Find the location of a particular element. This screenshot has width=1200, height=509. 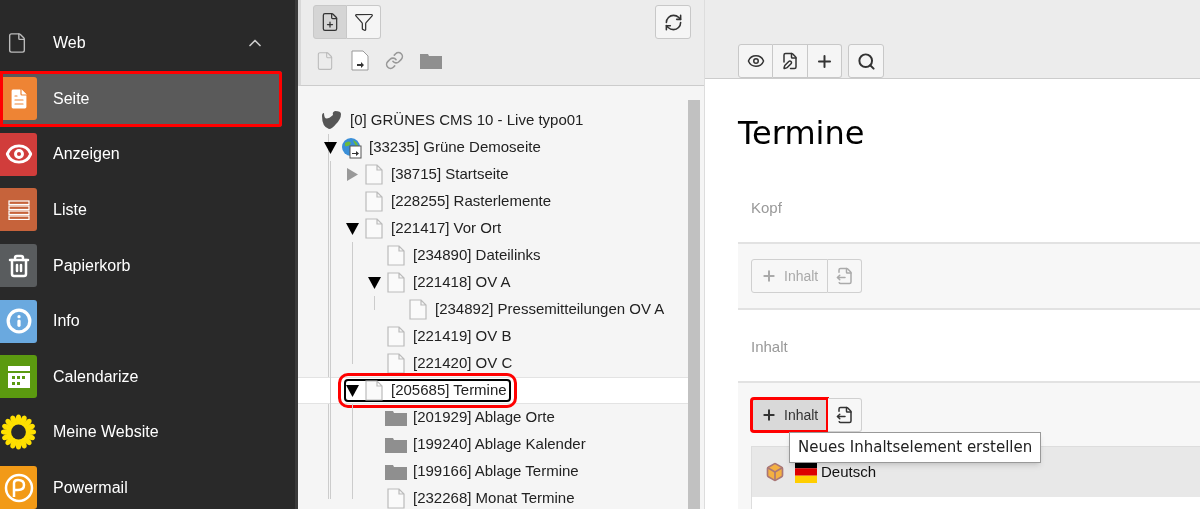

tree-node: [33235] Grüne Demoseite is located at coordinates (433, 147).